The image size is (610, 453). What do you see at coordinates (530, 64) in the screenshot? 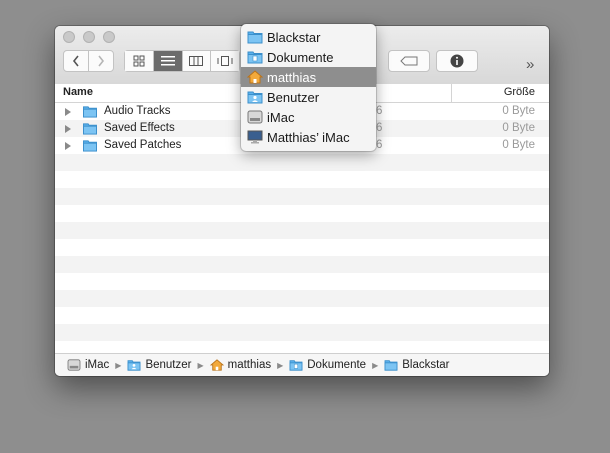
I see `toolbar-overflow-button: »` at bounding box center [530, 64].